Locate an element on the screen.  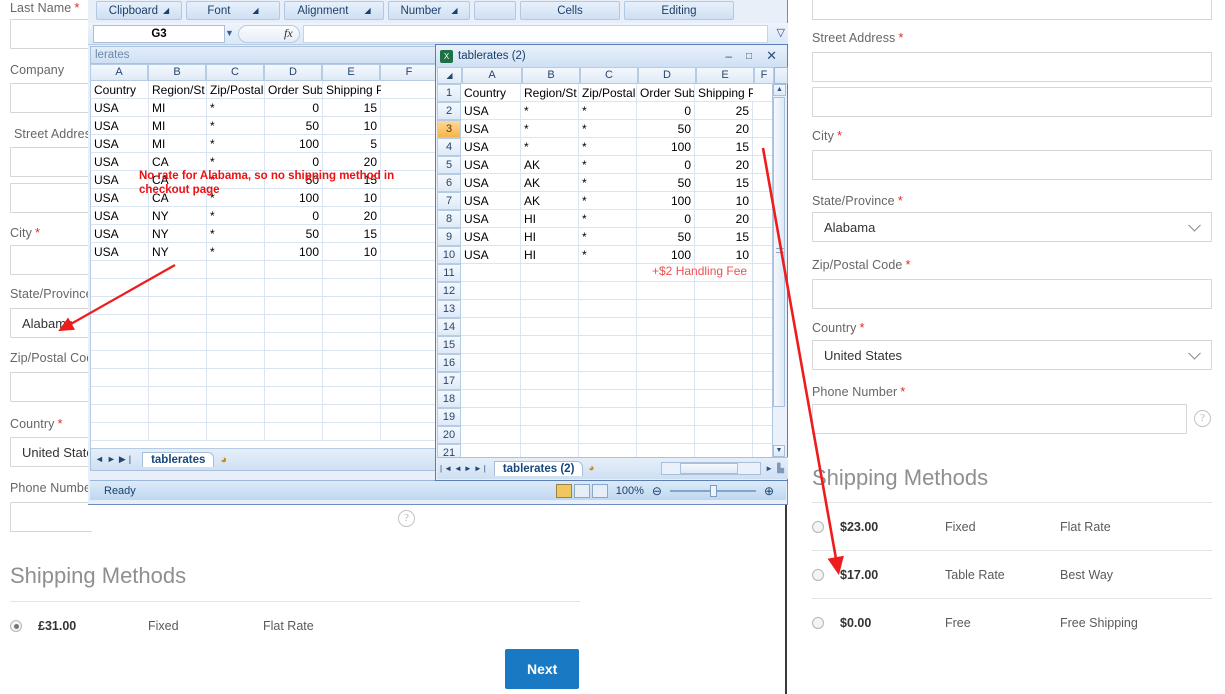
left-city-input is located at coordinates (51, 260).